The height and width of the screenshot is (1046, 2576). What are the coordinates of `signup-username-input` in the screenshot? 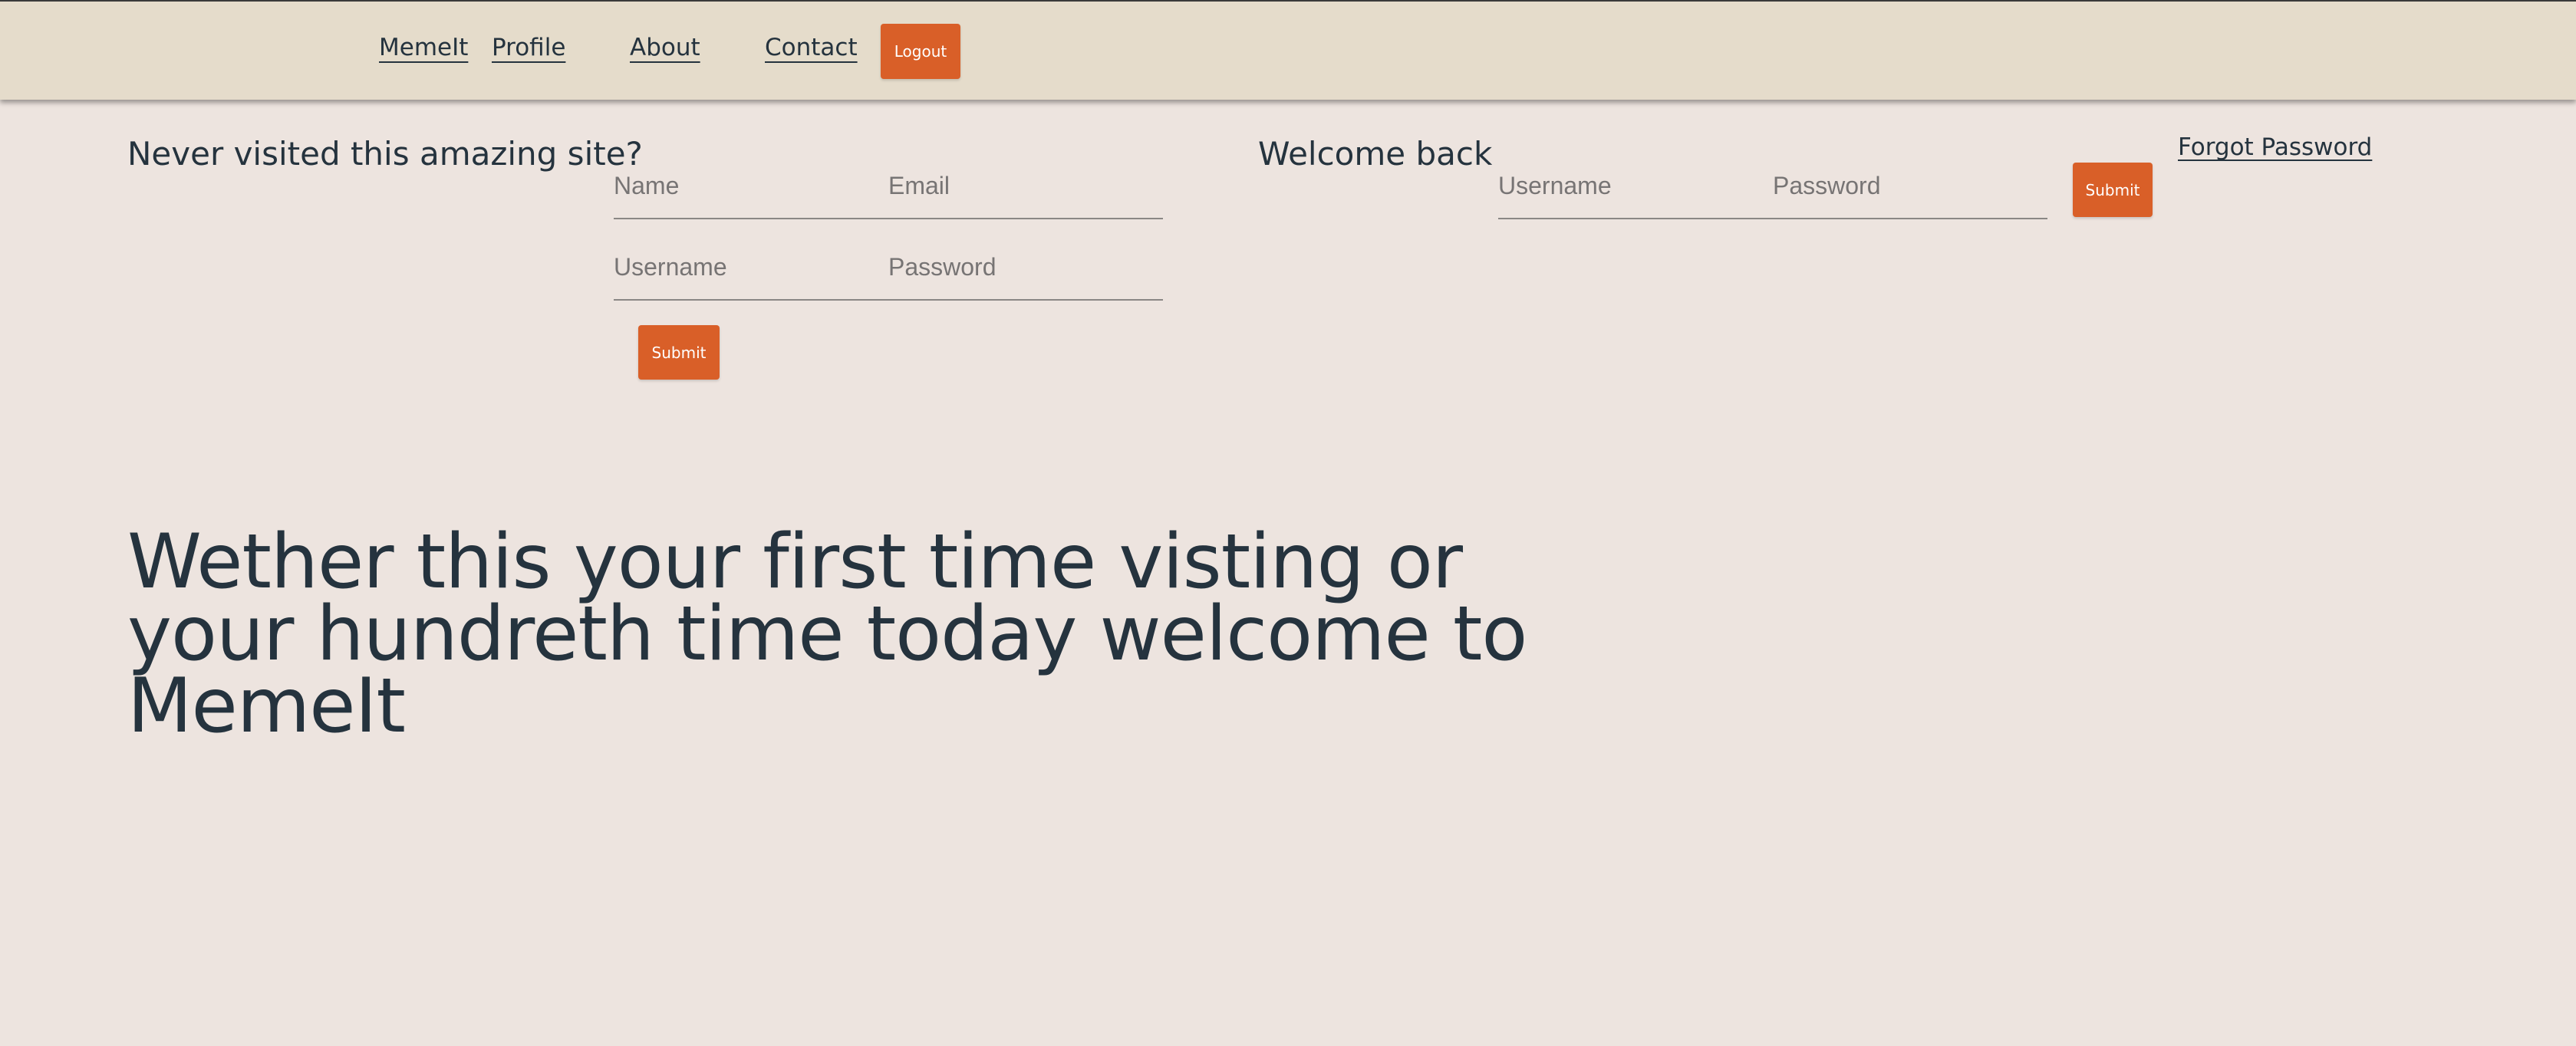 It's located at (736, 267).